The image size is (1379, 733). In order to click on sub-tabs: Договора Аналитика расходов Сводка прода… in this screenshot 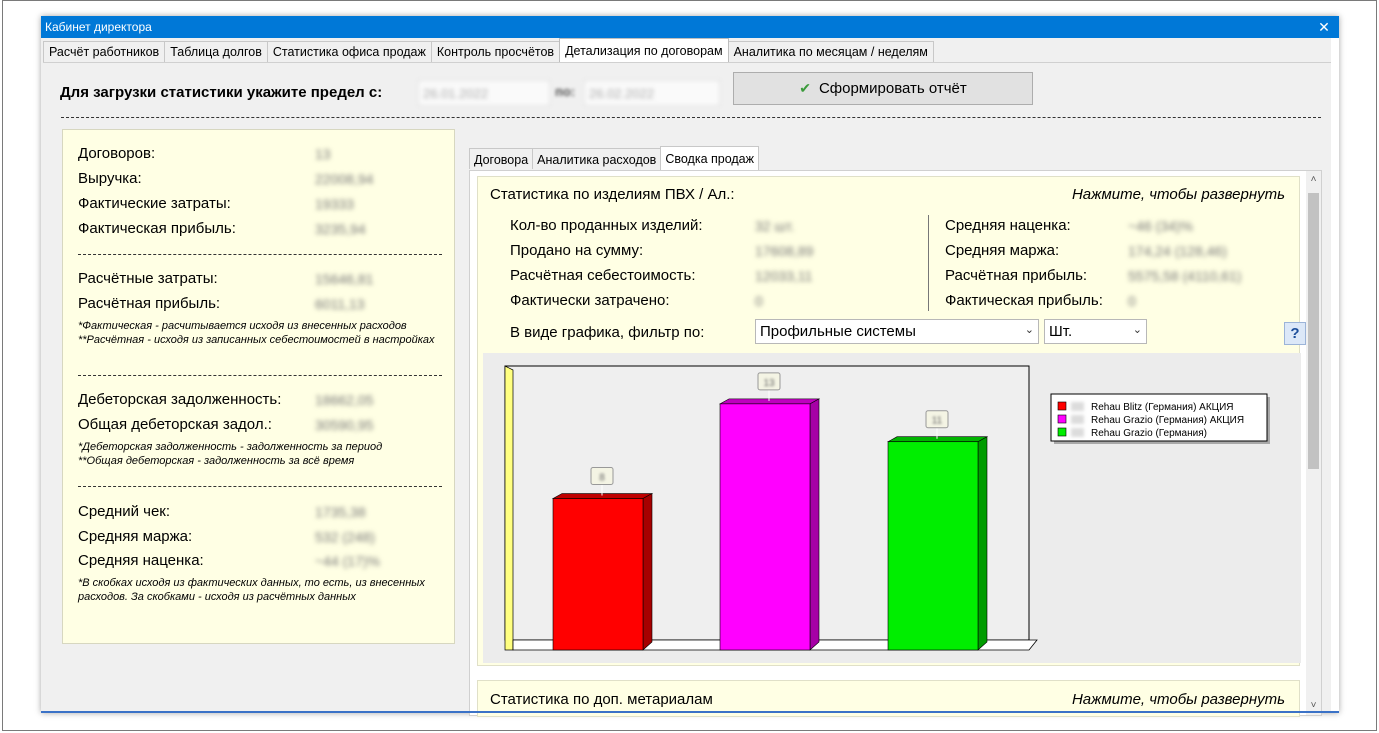, I will do `click(614, 158)`.